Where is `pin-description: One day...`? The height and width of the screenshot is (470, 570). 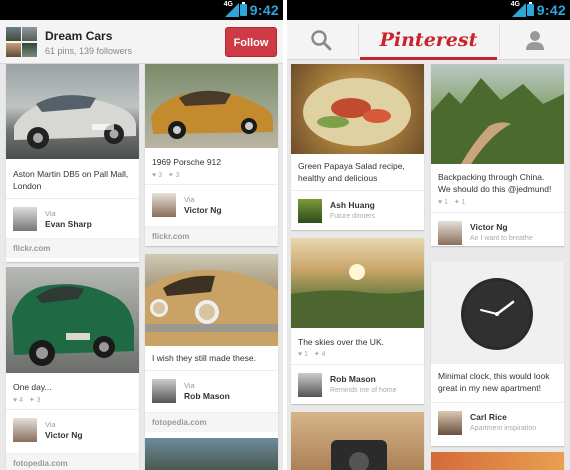
pin-description: One day... is located at coordinates (32, 387).